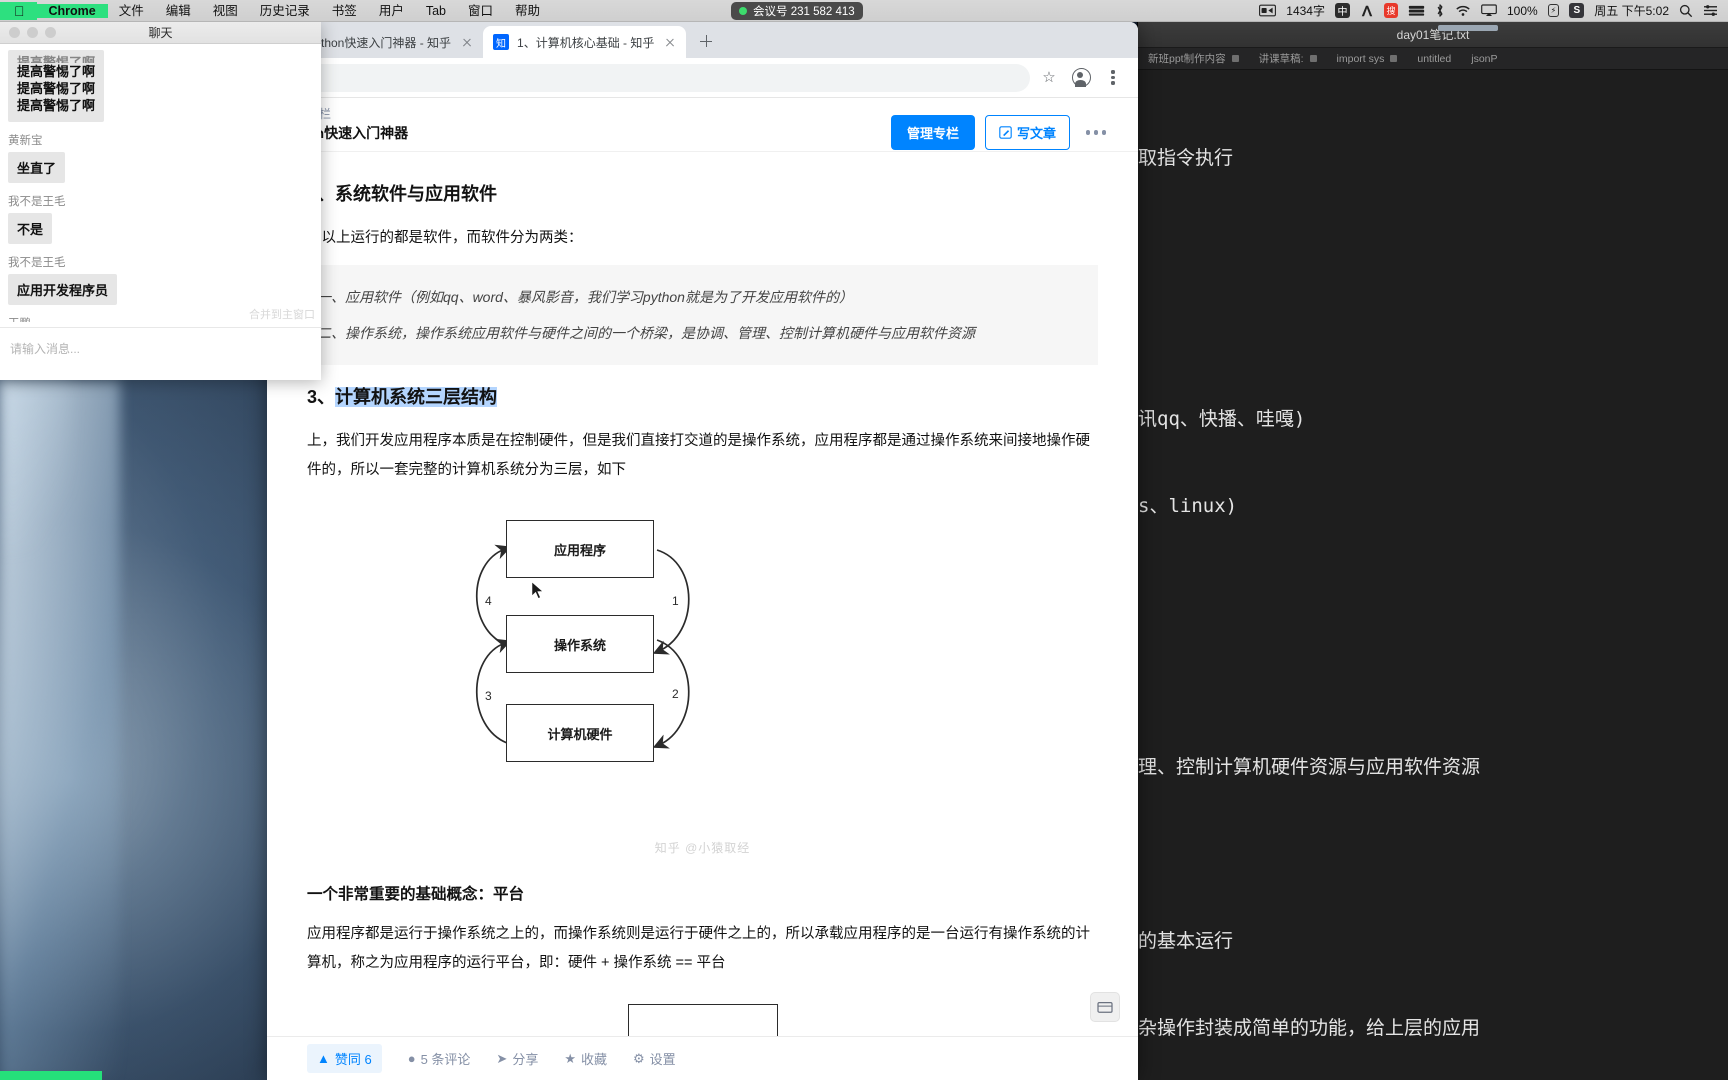 The width and height of the screenshot is (1728, 1080). What do you see at coordinates (501, 42) in the screenshot?
I see `zhihu-favicon-icon: 知` at bounding box center [501, 42].